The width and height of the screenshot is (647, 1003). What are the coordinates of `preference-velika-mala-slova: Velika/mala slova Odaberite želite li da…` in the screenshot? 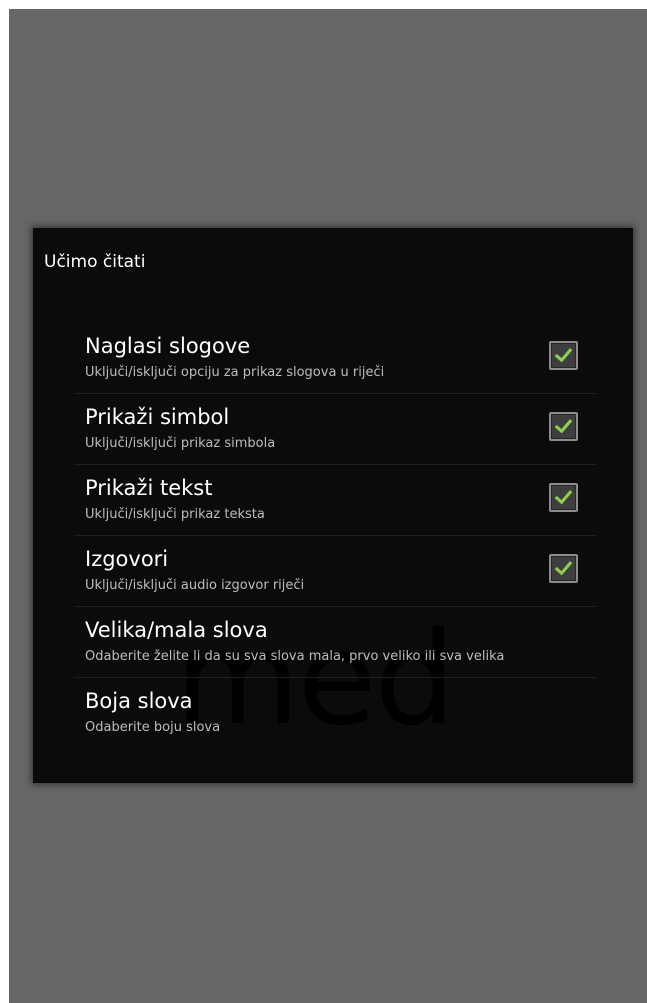 It's located at (335, 642).